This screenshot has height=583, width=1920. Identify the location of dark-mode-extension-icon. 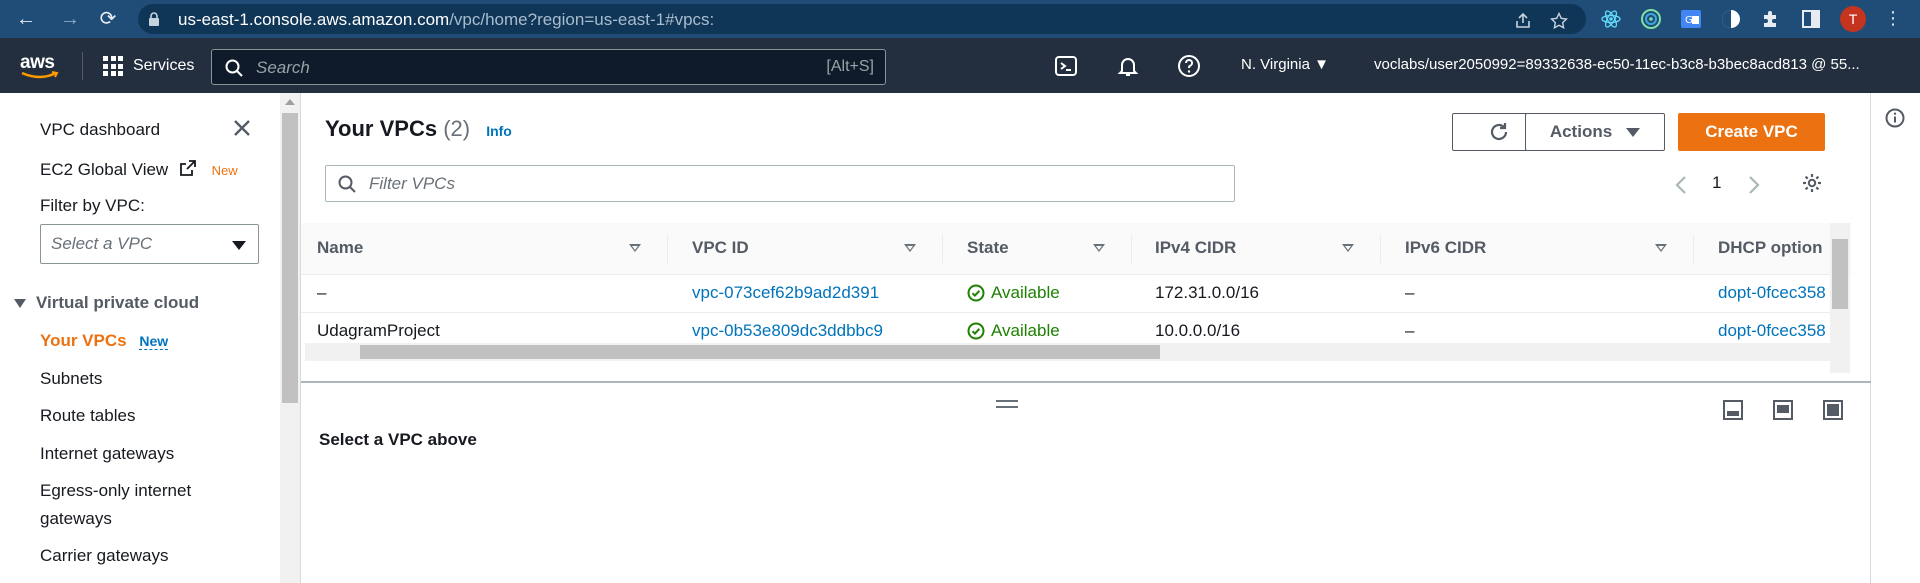
(1731, 19).